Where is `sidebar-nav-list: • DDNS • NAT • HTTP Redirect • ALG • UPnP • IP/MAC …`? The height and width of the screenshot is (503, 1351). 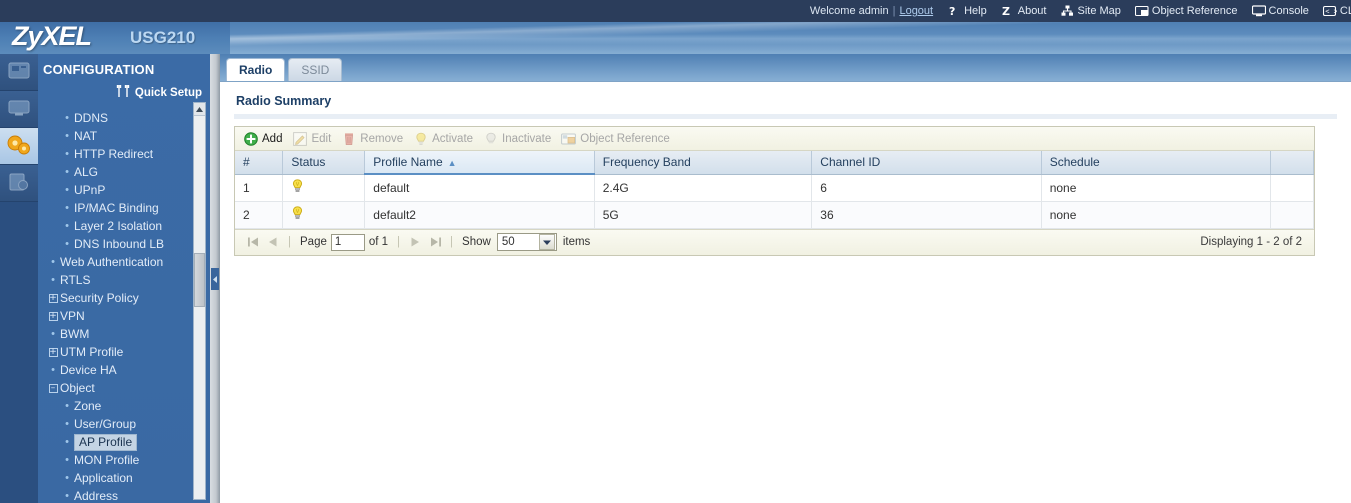 sidebar-nav-list: • DDNS • NAT • HTTP Redirect • ALG • UPnP • IP/MAC … is located at coordinates (124, 305).